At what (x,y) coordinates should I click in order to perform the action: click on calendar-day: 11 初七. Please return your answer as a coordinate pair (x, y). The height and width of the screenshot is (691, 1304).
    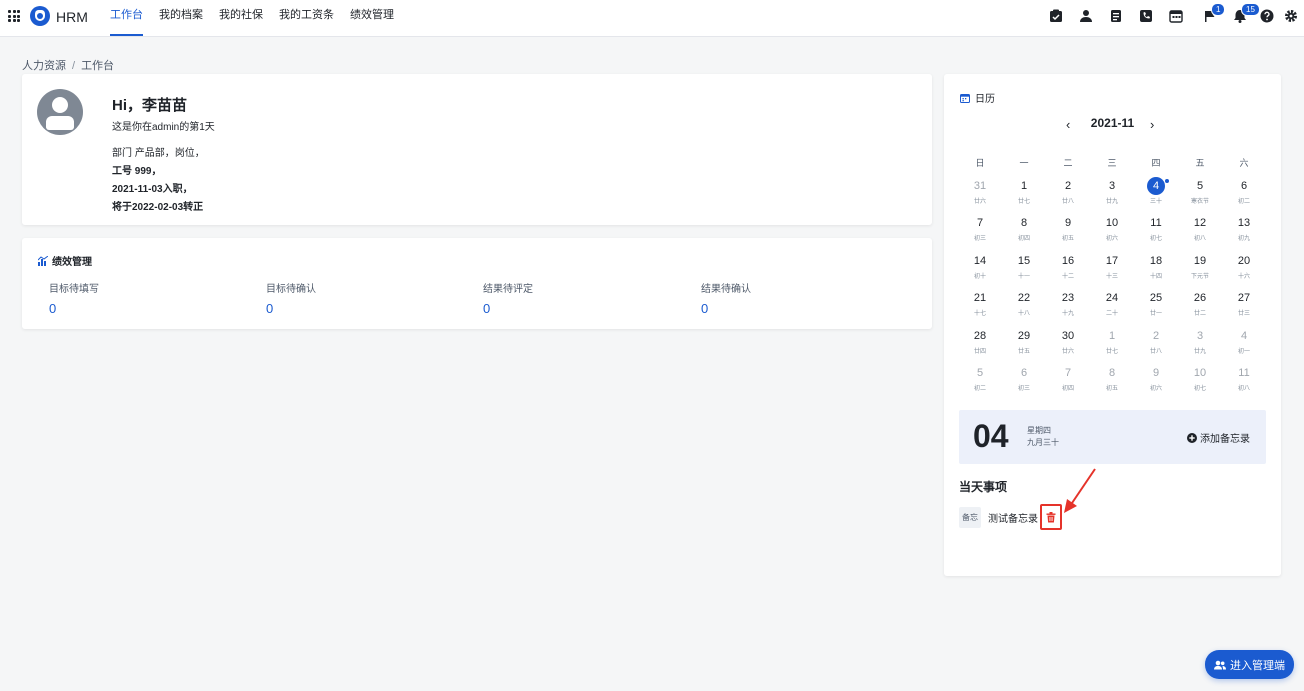
    Looking at the image, I should click on (1156, 231).